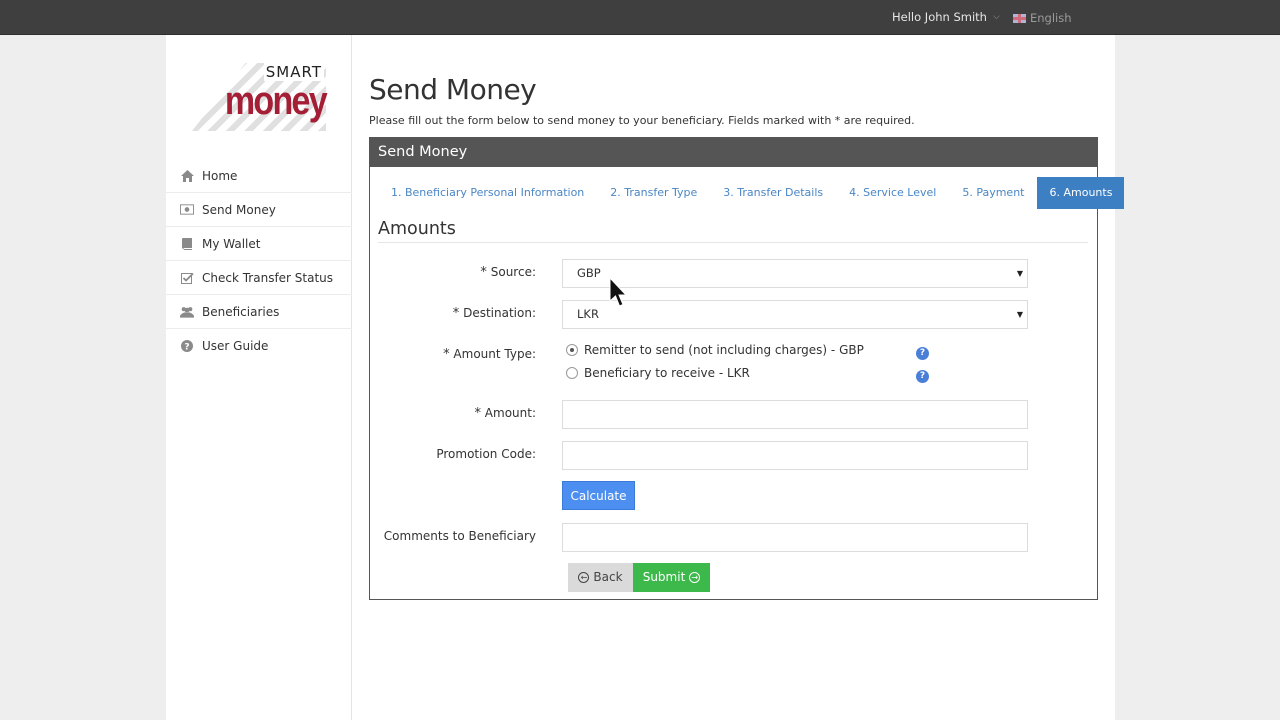 This screenshot has height=720, width=1280. What do you see at coordinates (1051, 18) in the screenshot?
I see `language-label: English` at bounding box center [1051, 18].